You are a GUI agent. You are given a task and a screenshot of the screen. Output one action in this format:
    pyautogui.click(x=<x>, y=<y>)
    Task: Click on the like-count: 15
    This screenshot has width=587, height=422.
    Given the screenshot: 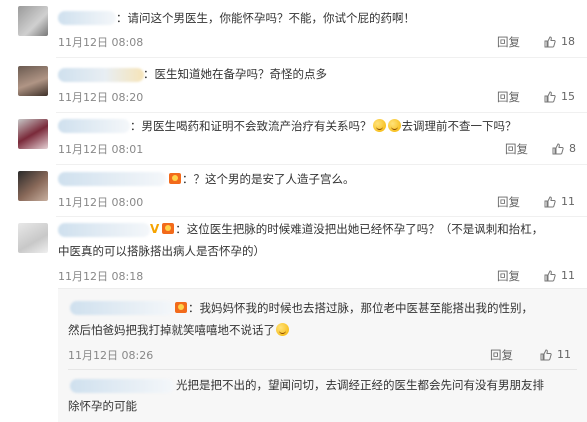 What is the action you would take?
    pyautogui.click(x=568, y=96)
    